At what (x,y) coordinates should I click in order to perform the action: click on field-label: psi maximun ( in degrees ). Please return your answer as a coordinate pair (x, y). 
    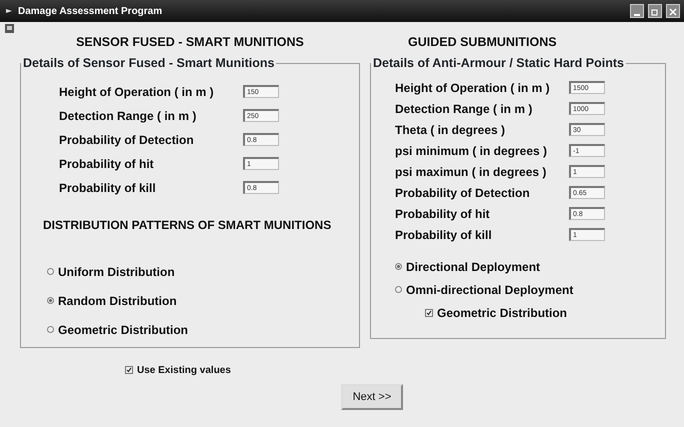
    Looking at the image, I should click on (470, 172).